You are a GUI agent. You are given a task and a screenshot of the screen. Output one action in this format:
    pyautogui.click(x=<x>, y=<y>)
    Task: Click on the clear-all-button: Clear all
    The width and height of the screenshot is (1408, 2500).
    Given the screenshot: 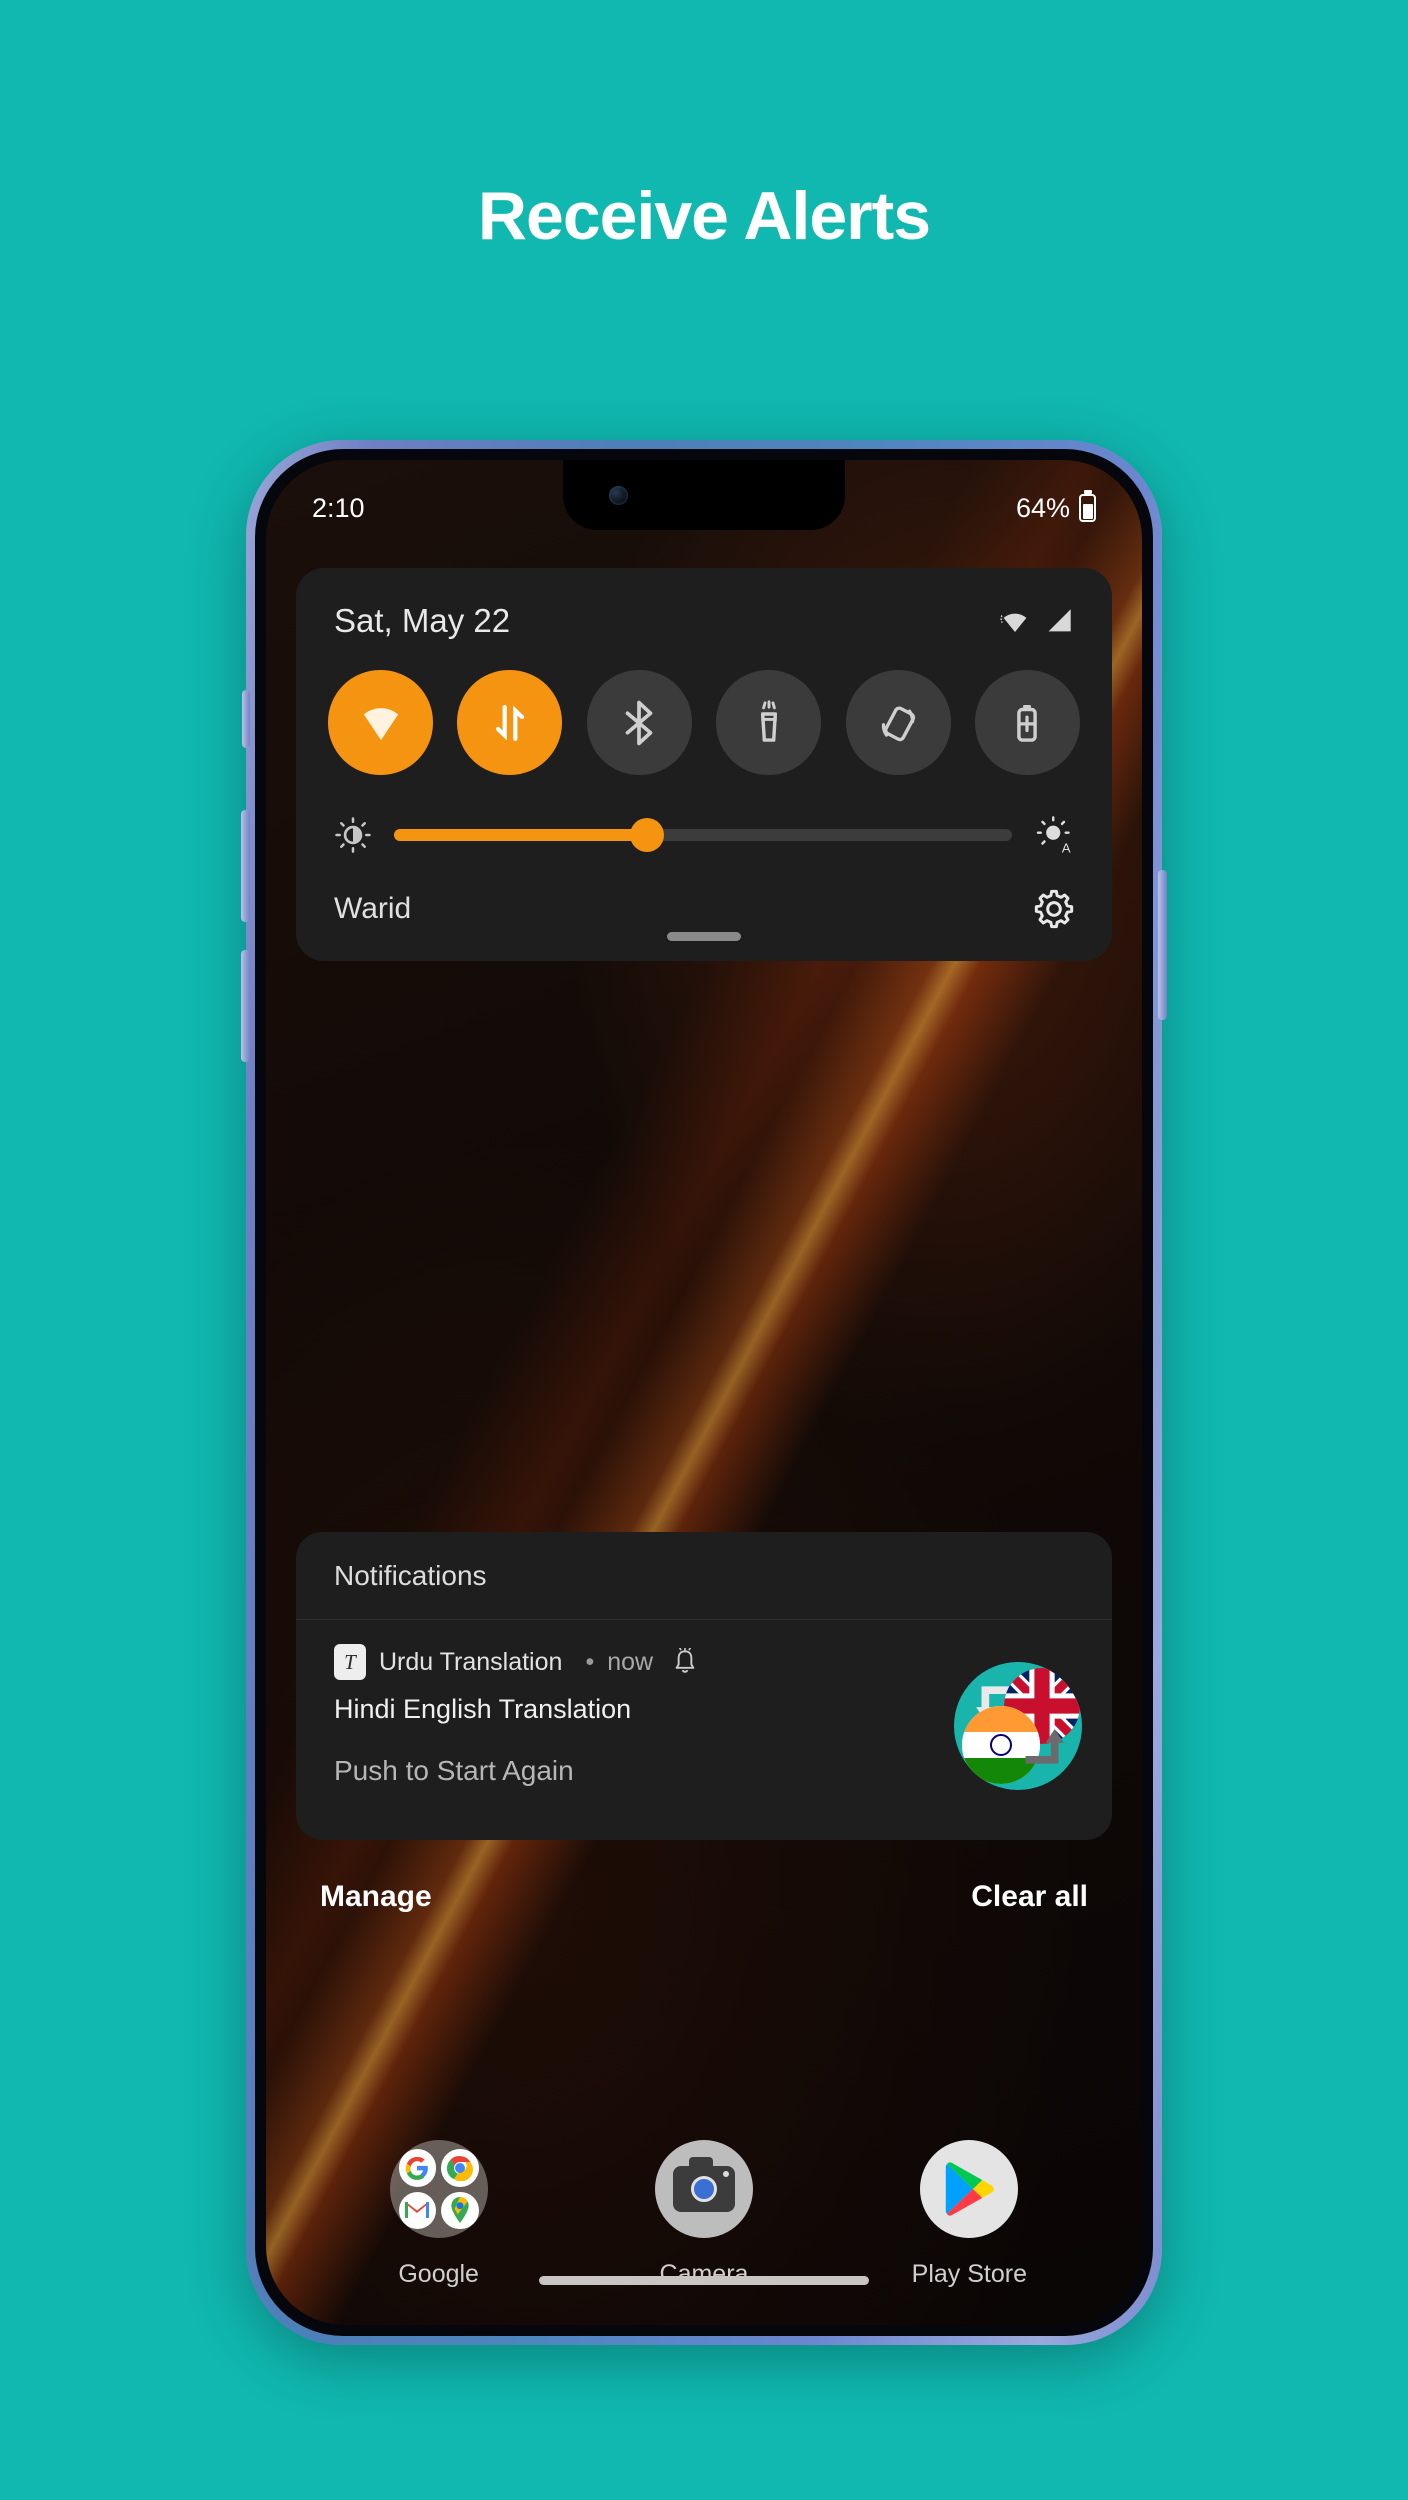 What is the action you would take?
    pyautogui.click(x=1029, y=1897)
    